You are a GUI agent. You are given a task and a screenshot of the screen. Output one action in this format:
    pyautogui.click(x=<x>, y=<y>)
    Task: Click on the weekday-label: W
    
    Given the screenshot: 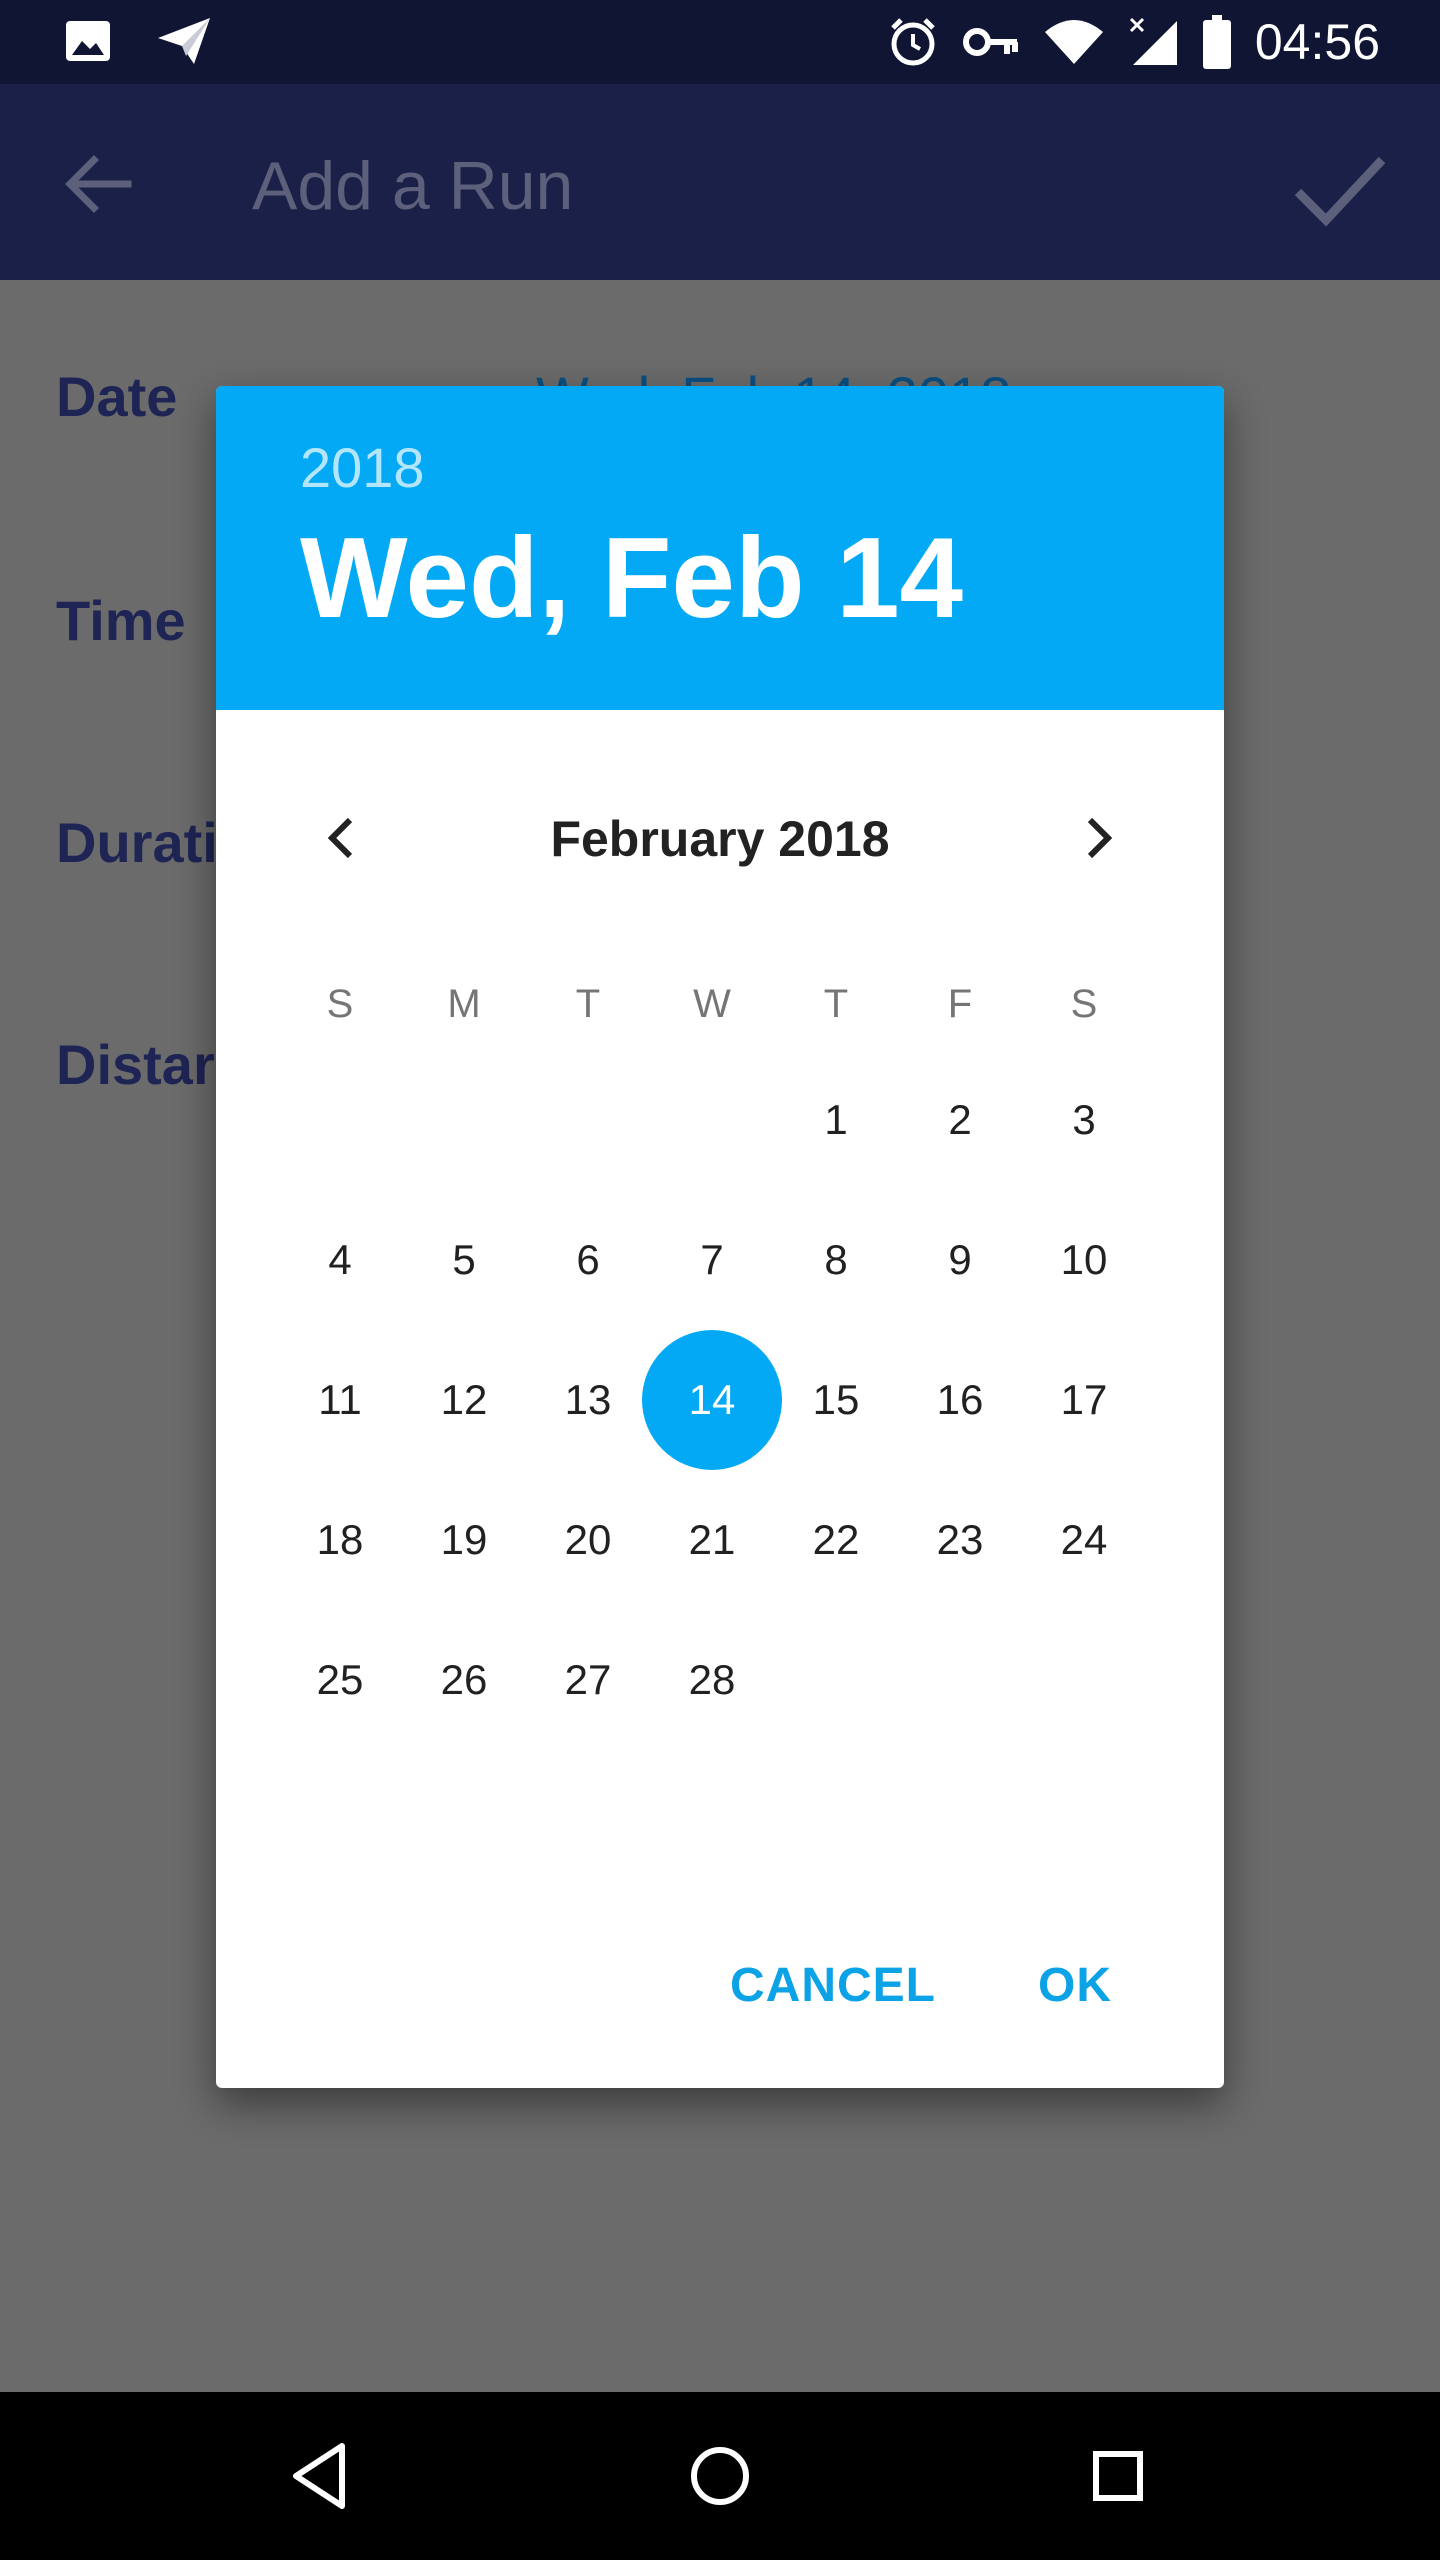 What is the action you would take?
    pyautogui.click(x=712, y=1004)
    